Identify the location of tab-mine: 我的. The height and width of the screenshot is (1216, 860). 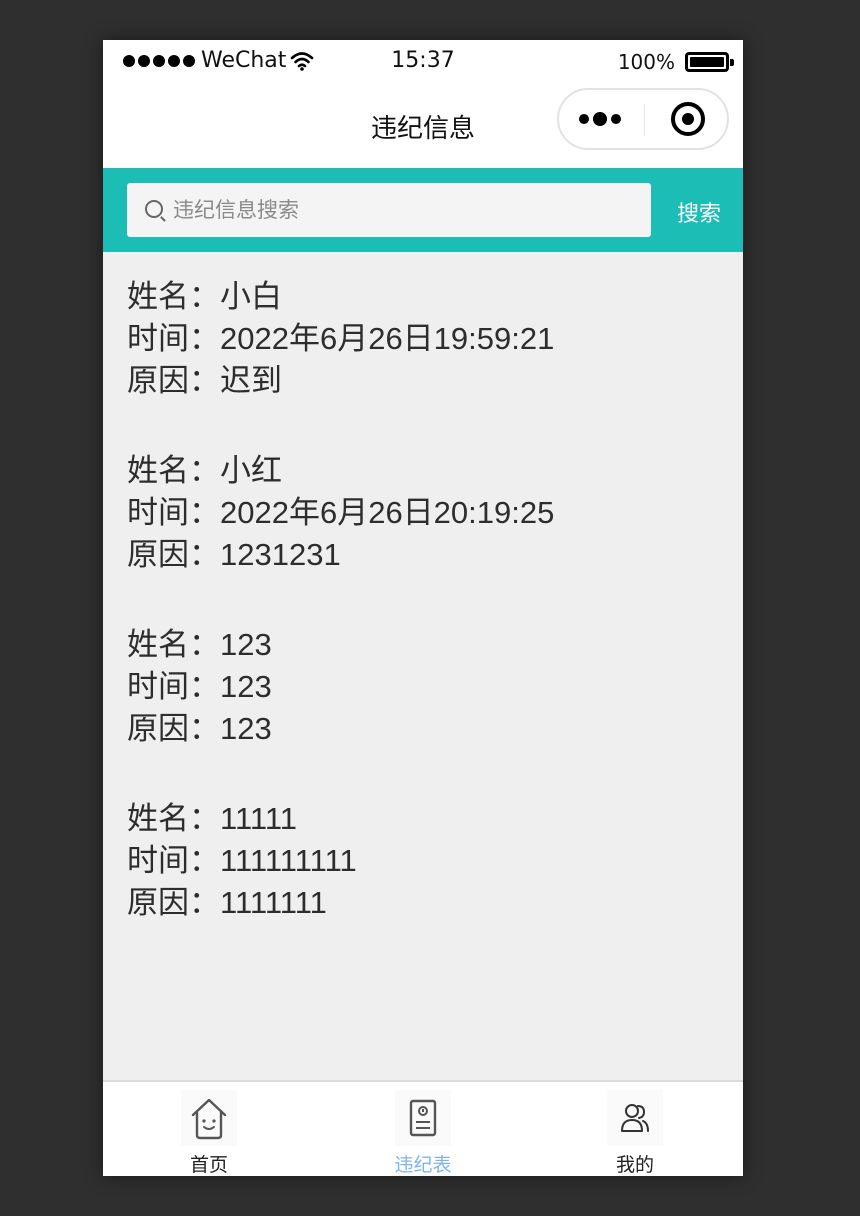
(635, 1133).